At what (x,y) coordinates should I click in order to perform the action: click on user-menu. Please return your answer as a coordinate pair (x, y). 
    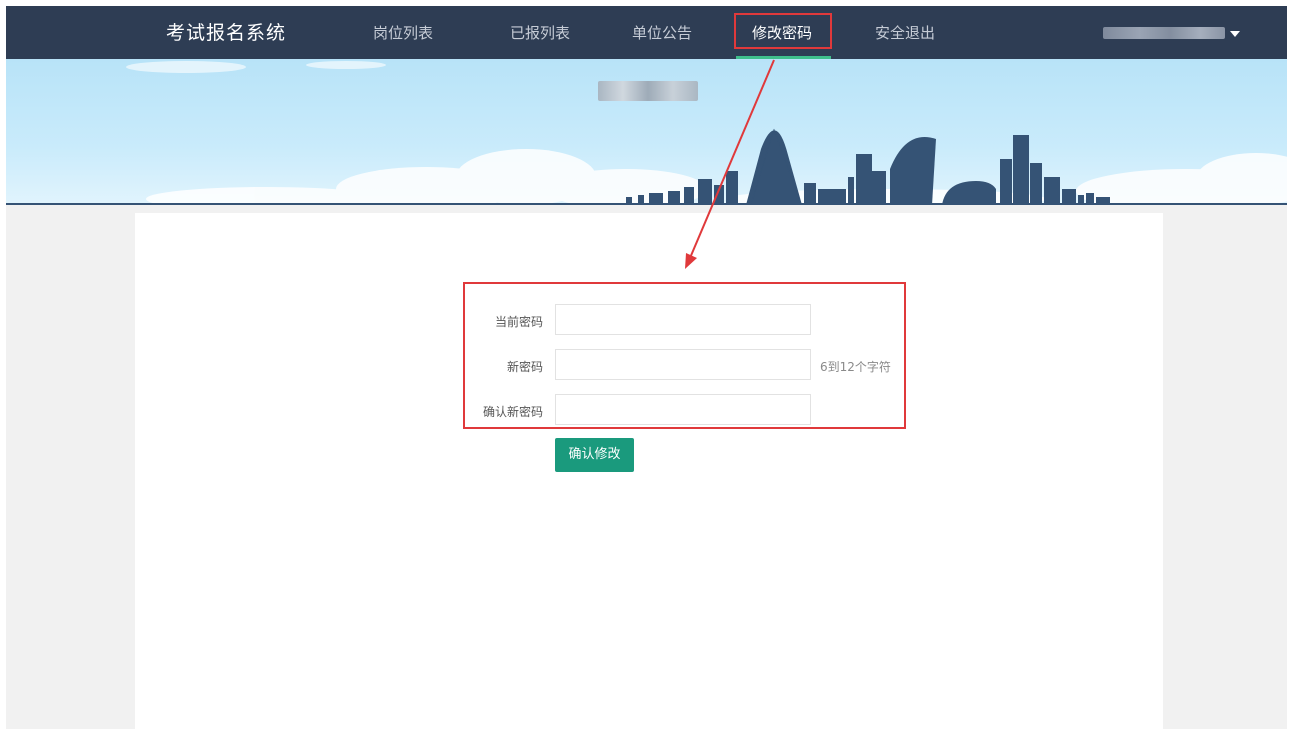
    Looking at the image, I should click on (1173, 33).